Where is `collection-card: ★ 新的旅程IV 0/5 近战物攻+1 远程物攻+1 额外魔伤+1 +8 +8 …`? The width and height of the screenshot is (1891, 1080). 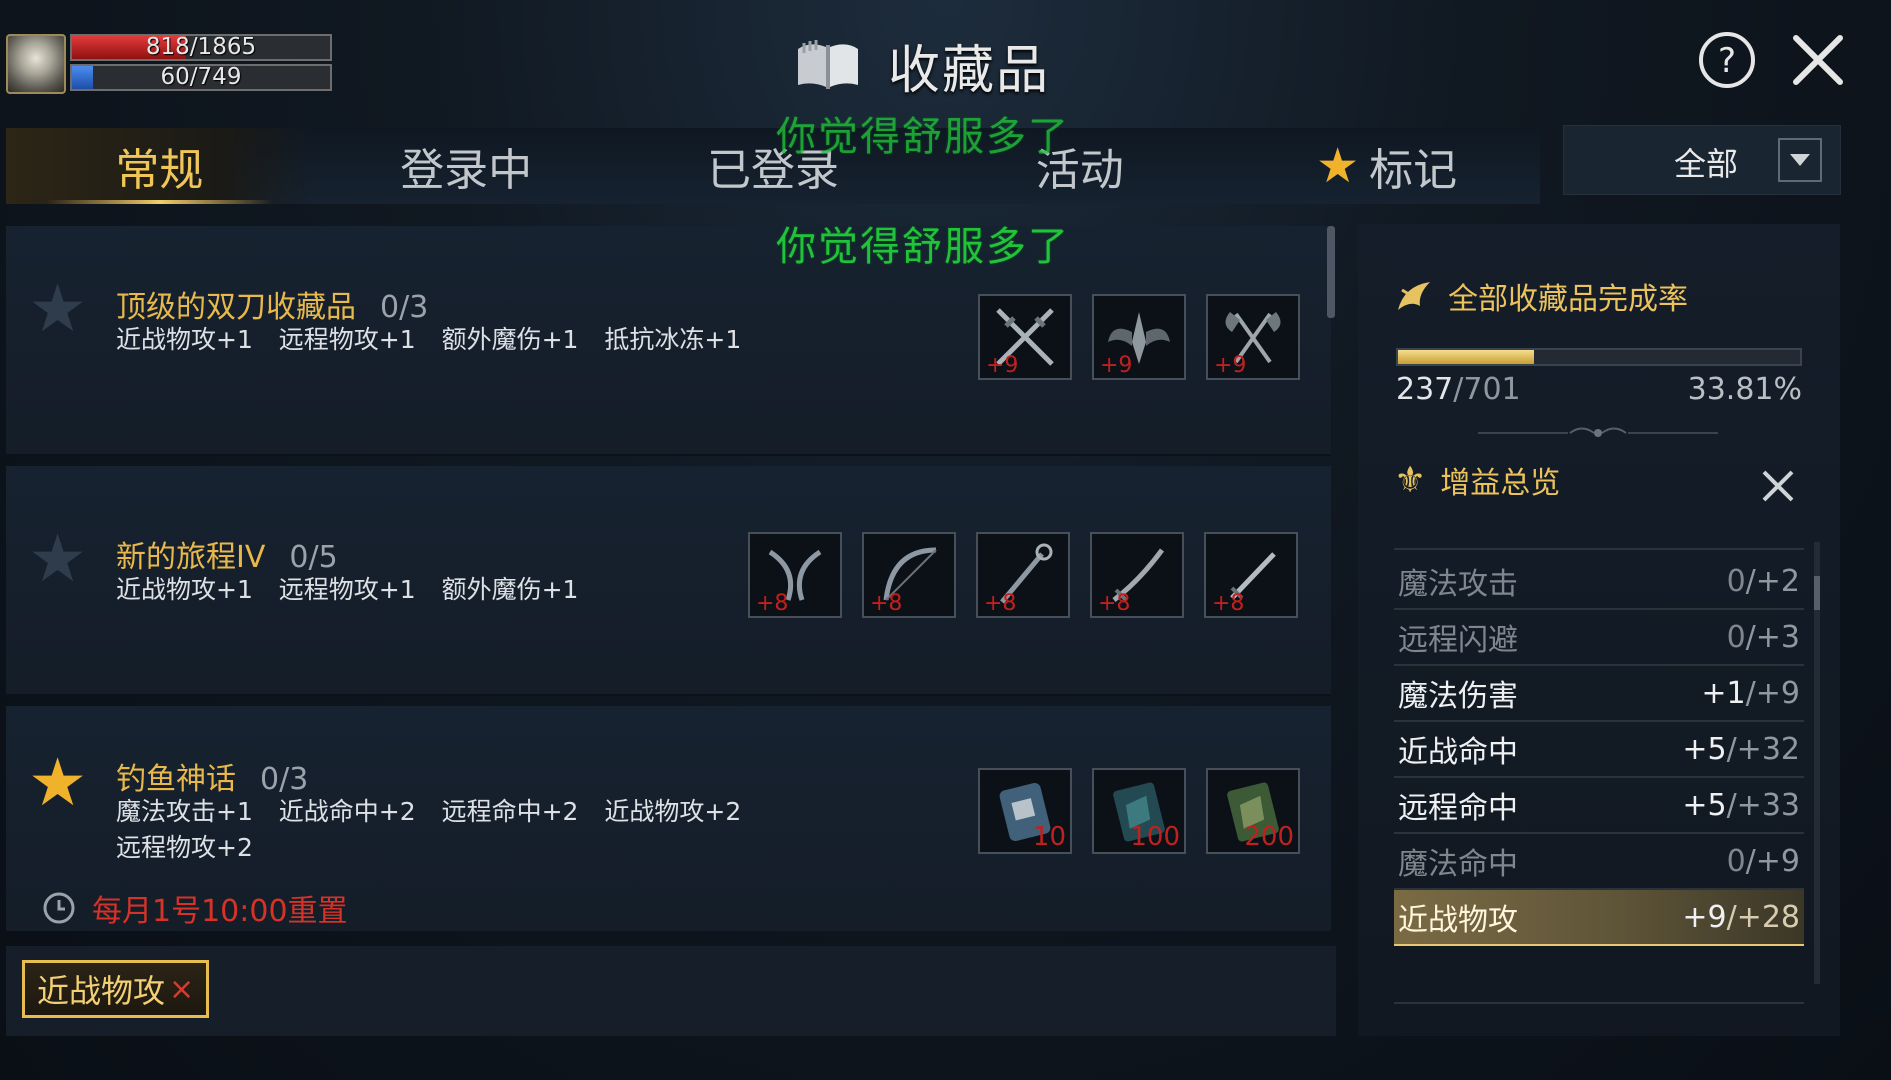
collection-card: ★ 新的旅程IV 0/5 近战物攻+1 远程物攻+1 额外魔伤+1 +8 +8 … is located at coordinates (668, 581).